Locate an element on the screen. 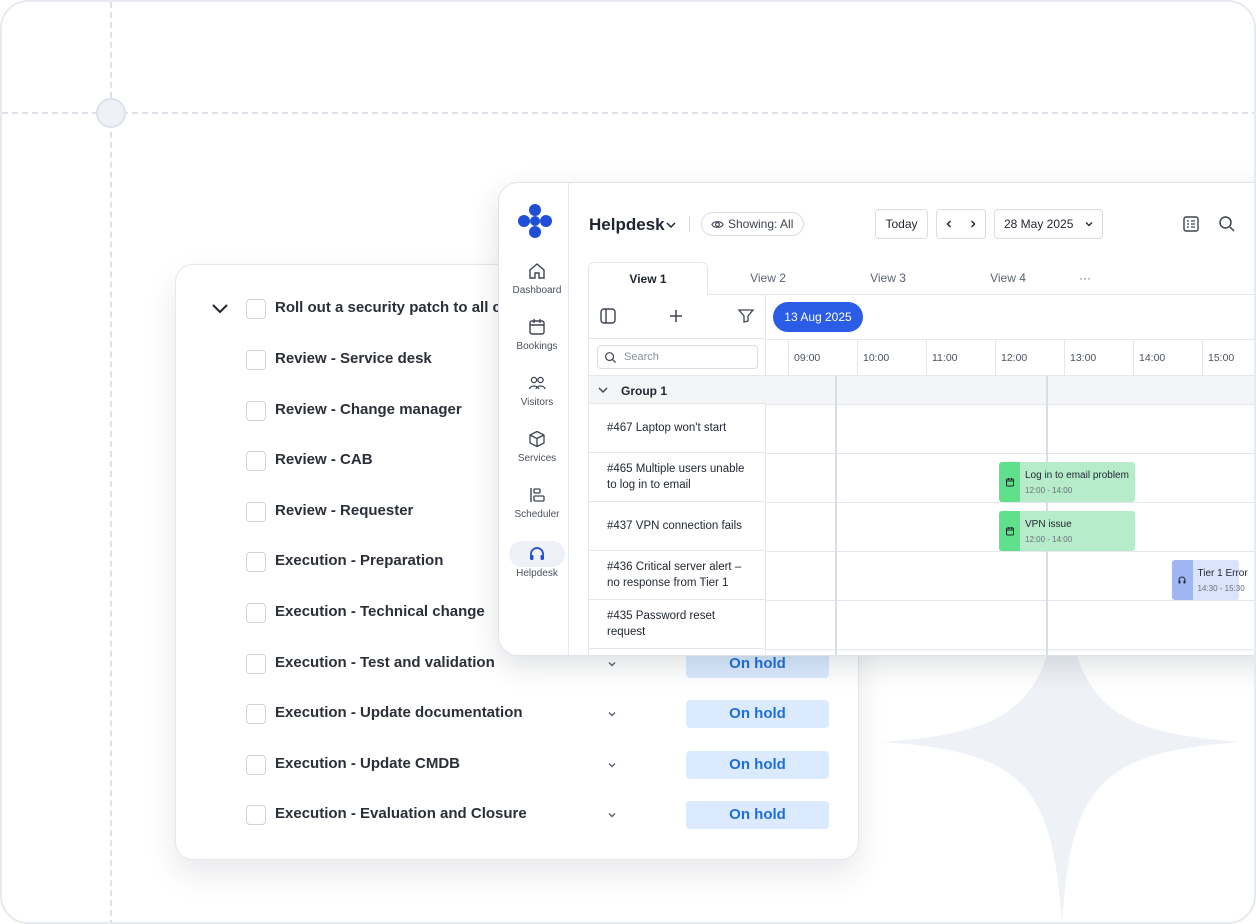  ticket-title: #435 Password reset request is located at coordinates (661, 624).